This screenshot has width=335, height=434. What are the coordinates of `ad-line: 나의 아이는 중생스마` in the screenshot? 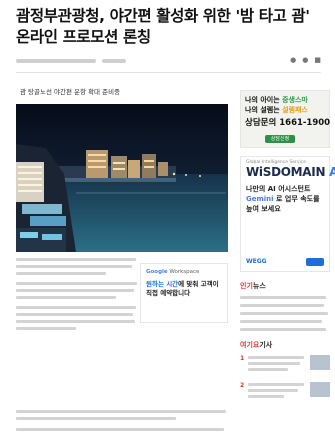 It's located at (276, 100).